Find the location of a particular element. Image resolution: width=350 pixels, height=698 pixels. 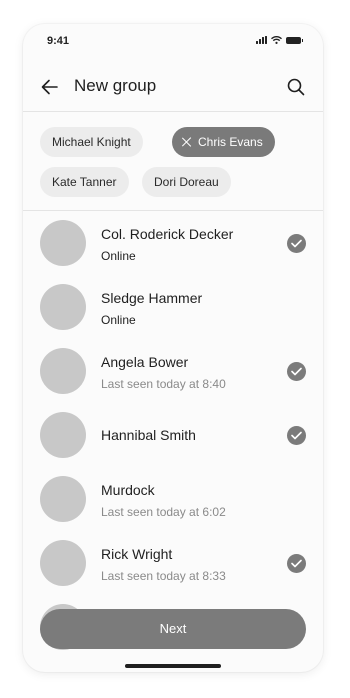

chip-kate-tanner: Kate Tanner is located at coordinates (84, 182).